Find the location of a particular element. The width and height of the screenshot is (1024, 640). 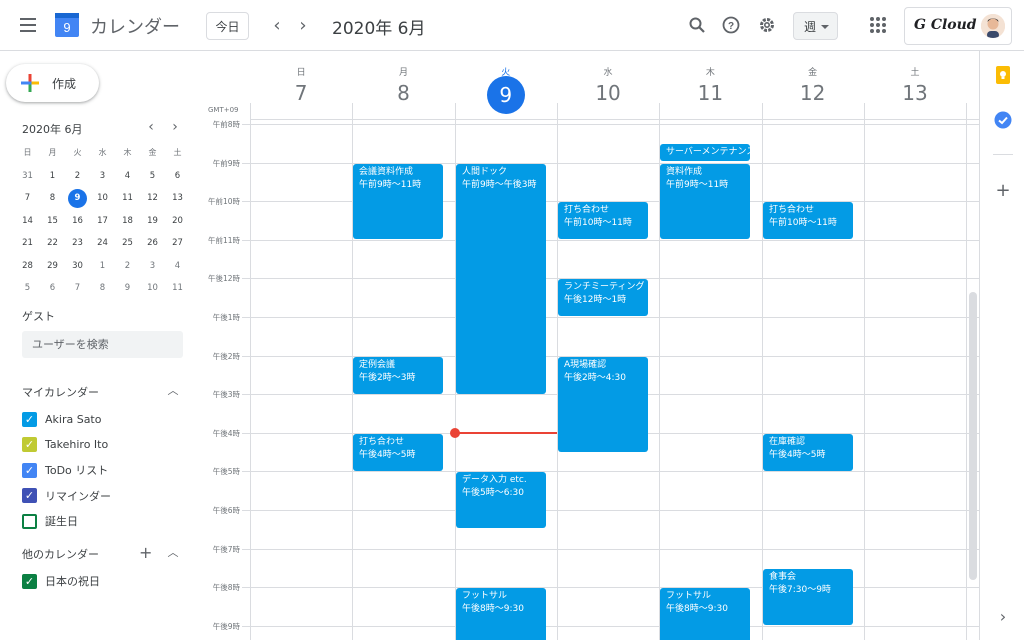

next-week-chevron-icon: › is located at coordinates (303, 25).